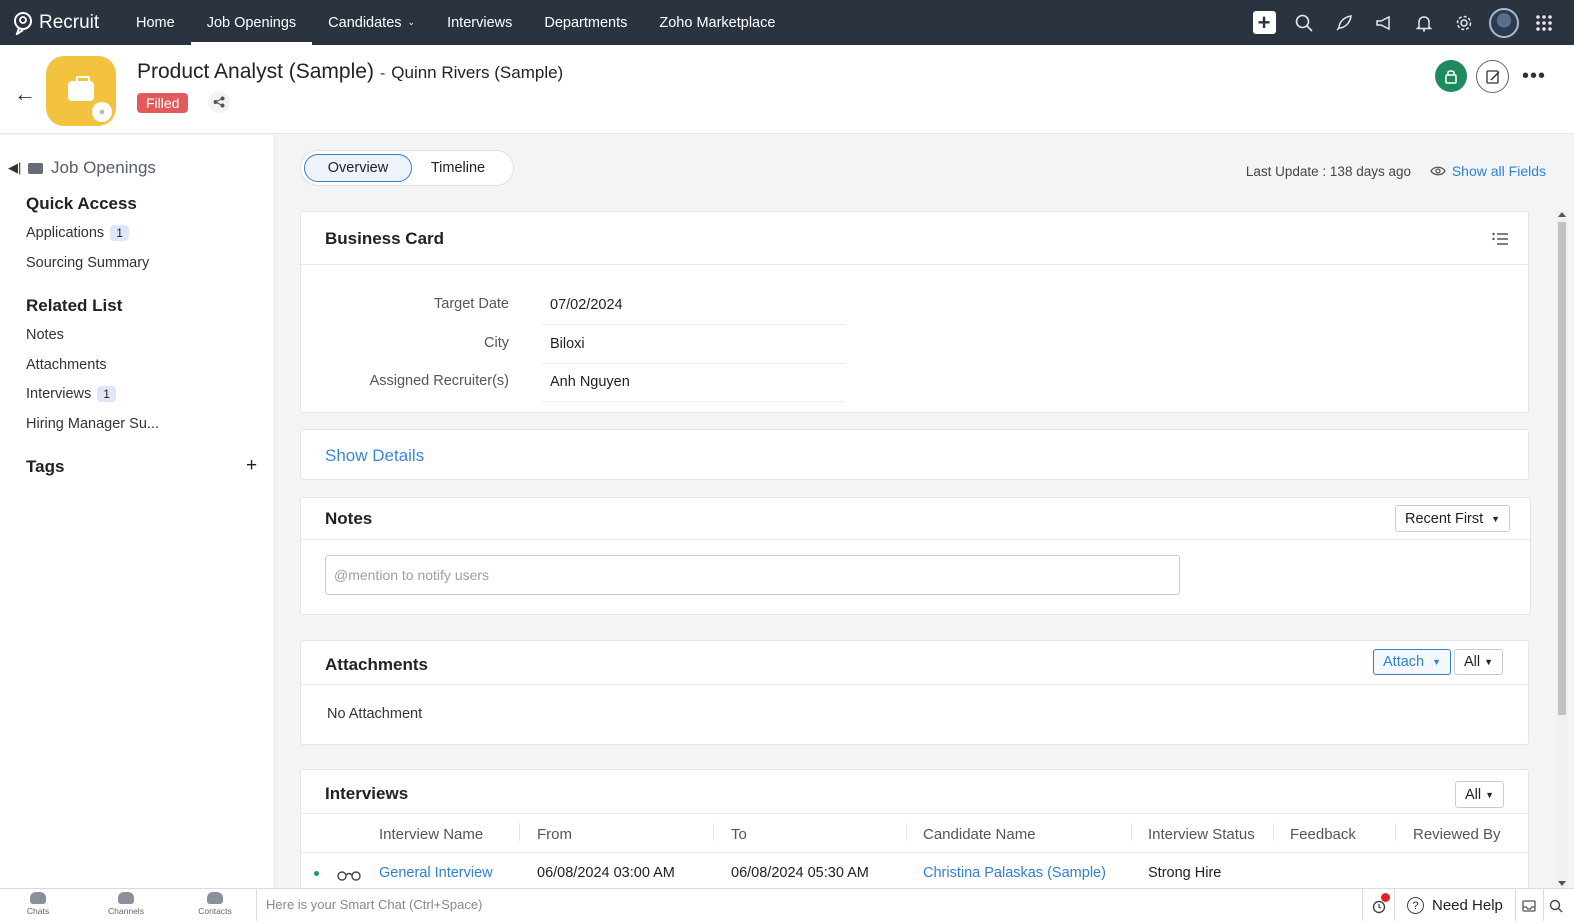  Describe the element at coordinates (1500, 241) in the screenshot. I see `list-settings-icon` at that location.